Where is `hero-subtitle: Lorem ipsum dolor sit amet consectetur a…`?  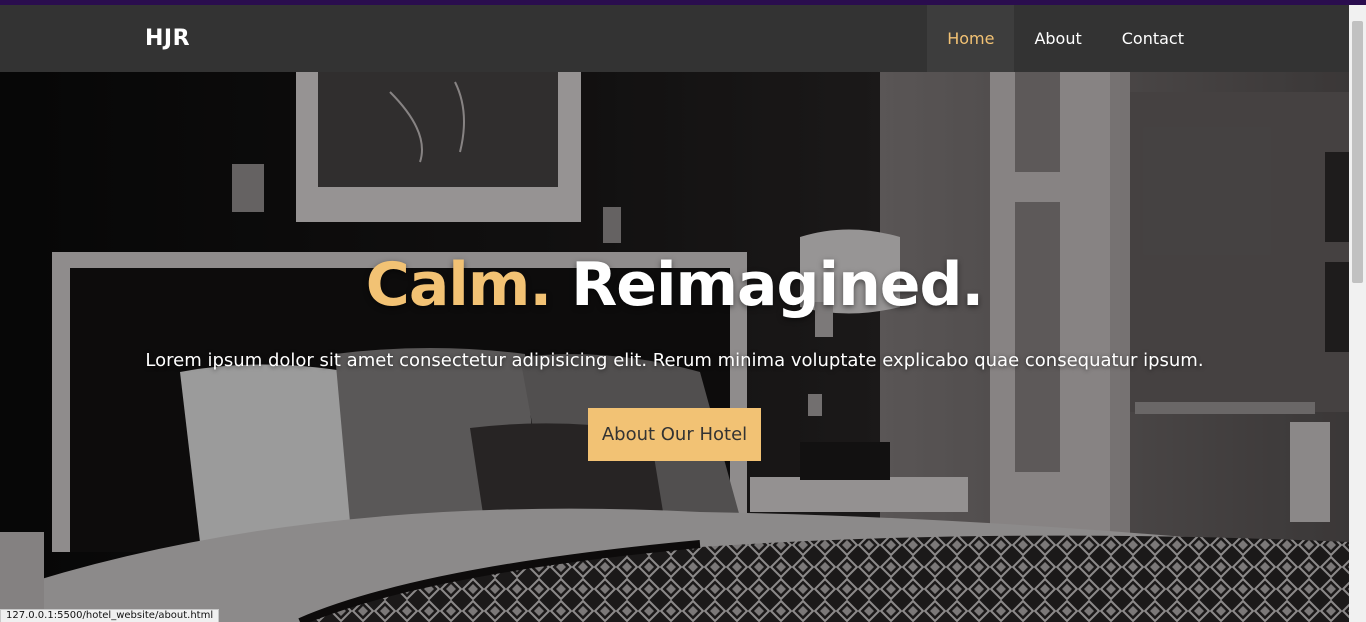 hero-subtitle: Lorem ipsum dolor sit amet consectetur a… is located at coordinates (674, 360).